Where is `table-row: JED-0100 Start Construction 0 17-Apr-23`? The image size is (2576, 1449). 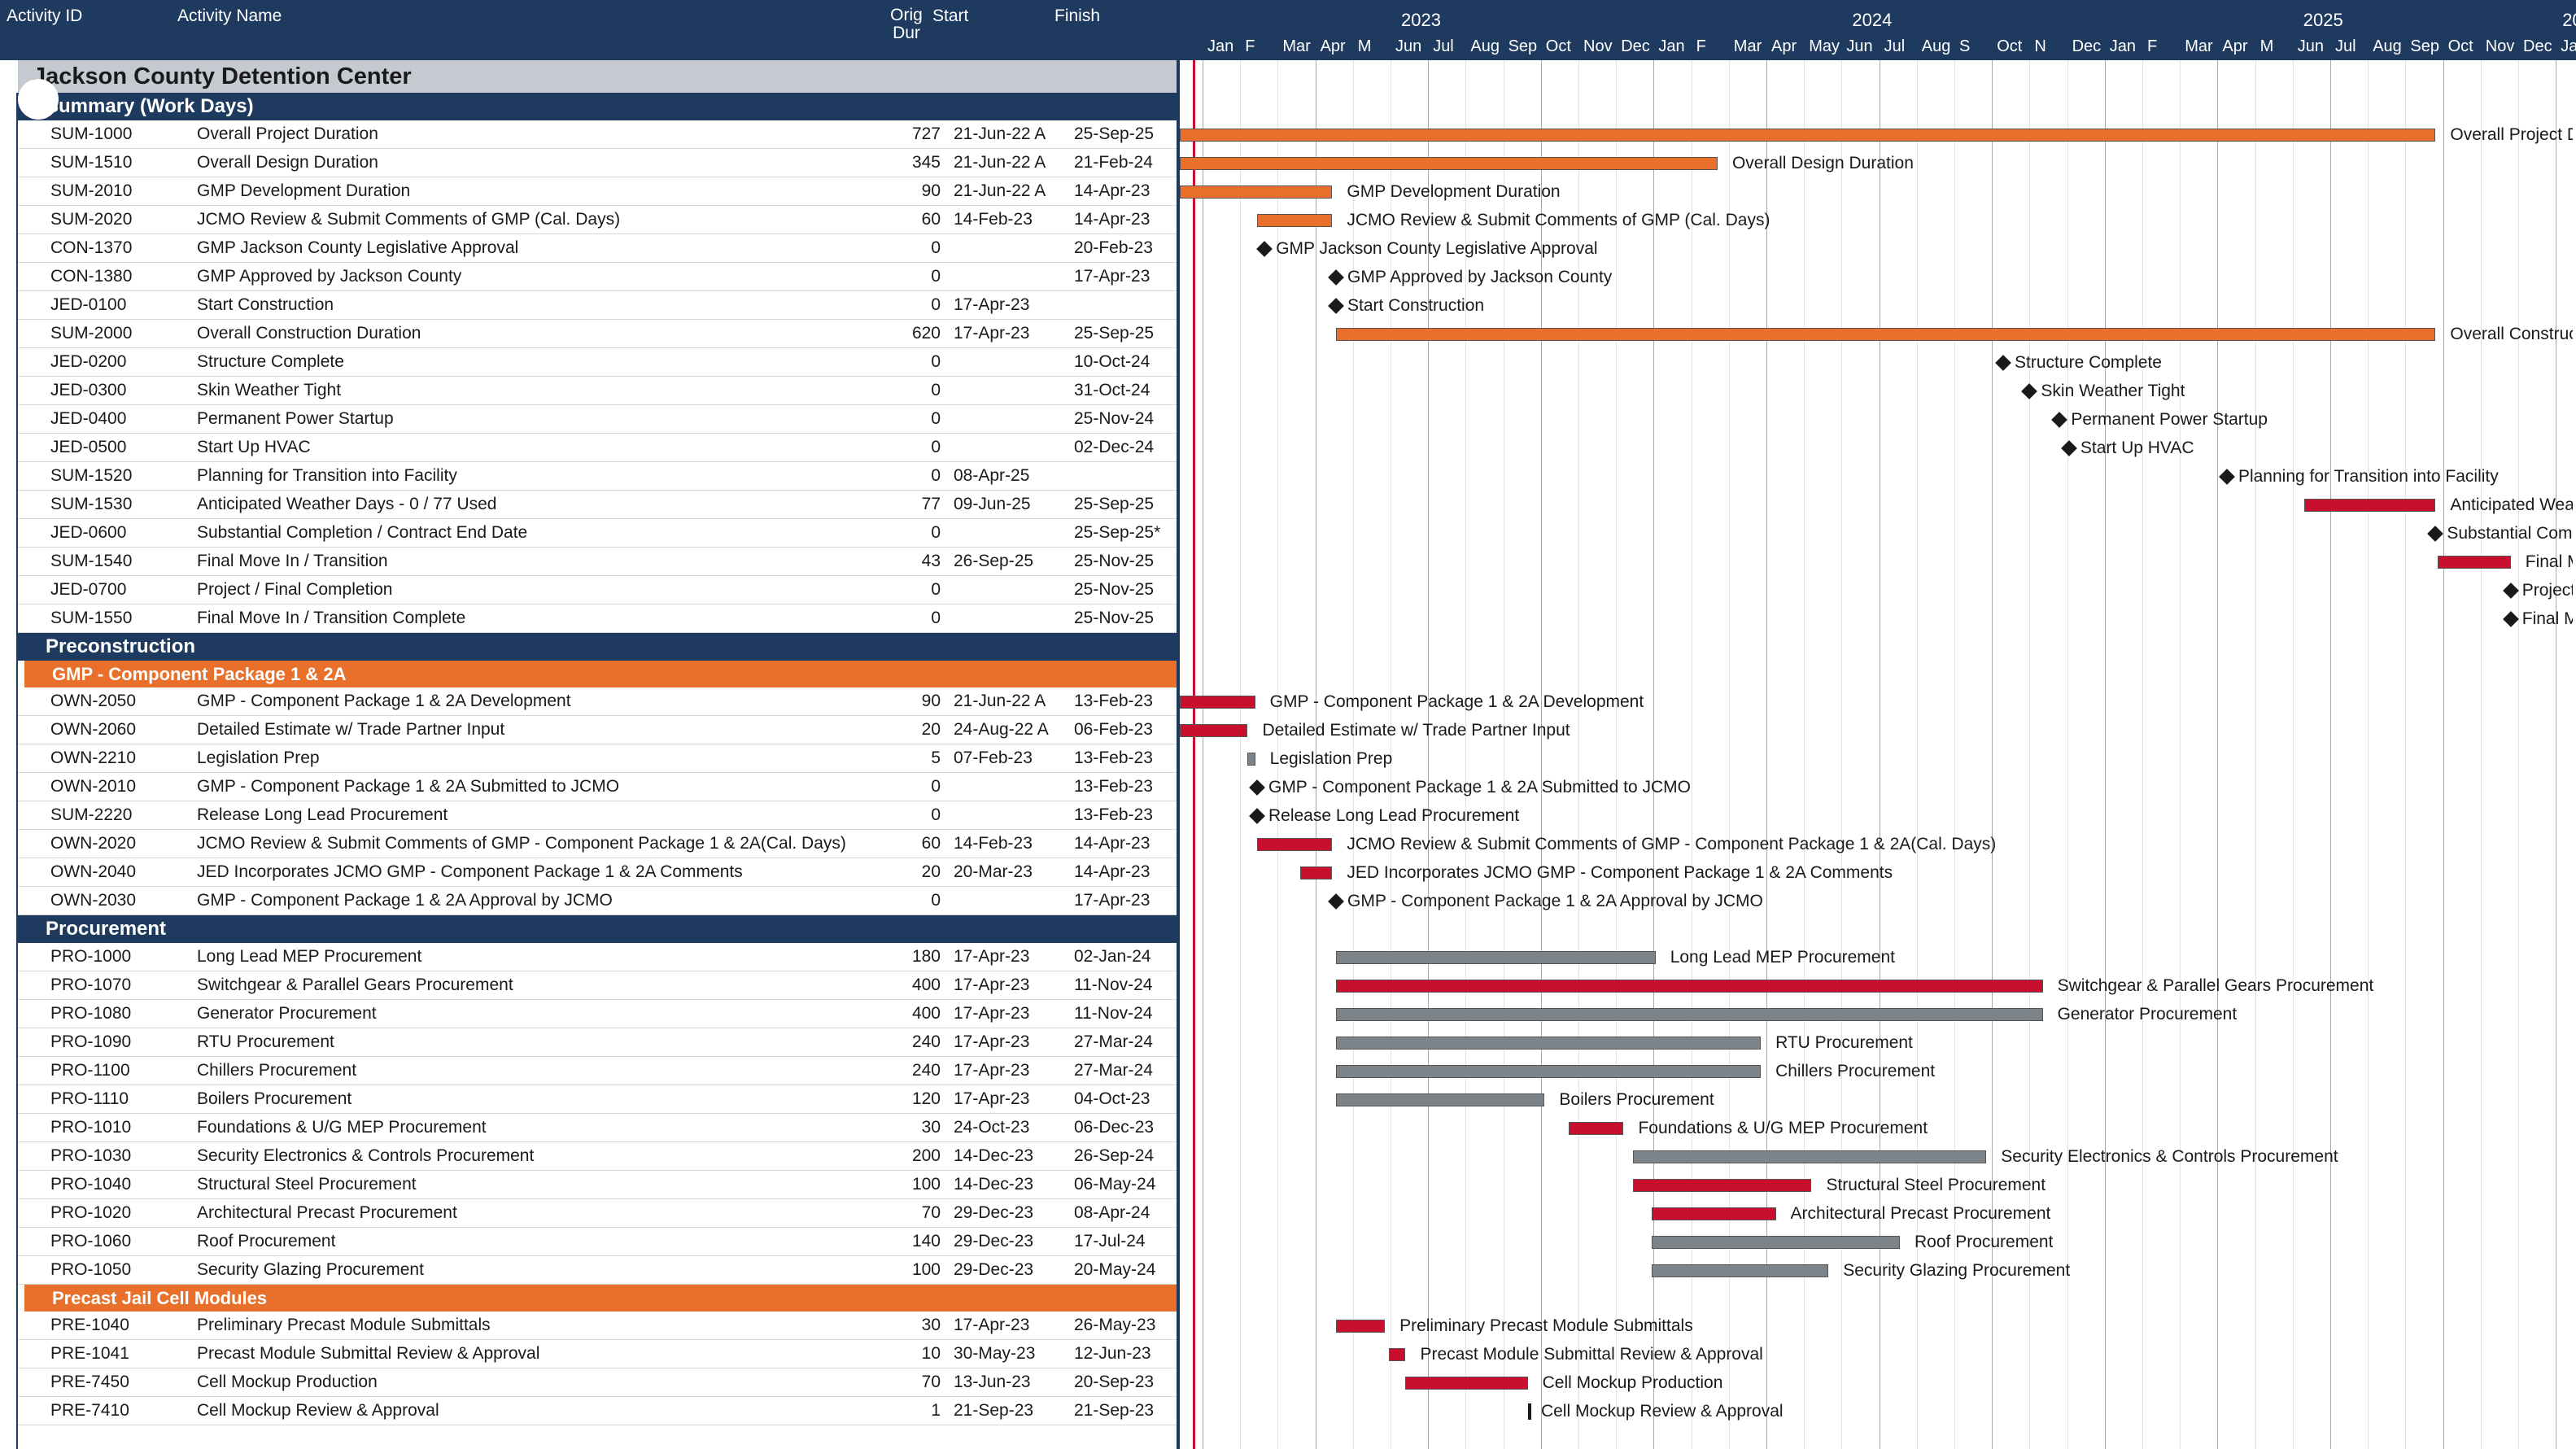
table-row: JED-0100 Start Construction 0 17-Apr-23 is located at coordinates (597, 305).